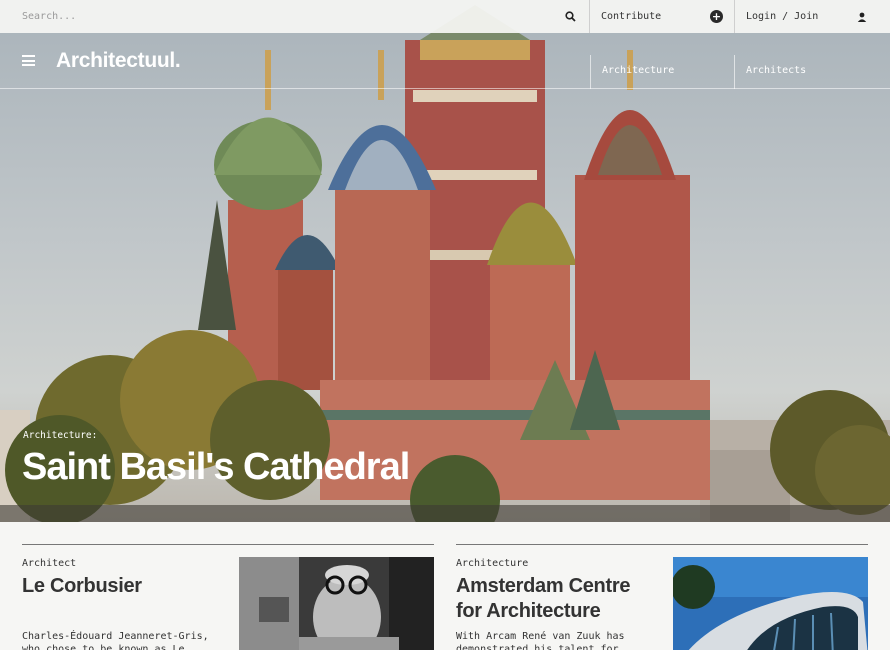 This screenshot has height=650, width=890. Describe the element at coordinates (118, 61) in the screenshot. I see `site-logo: Architectuul.` at that location.